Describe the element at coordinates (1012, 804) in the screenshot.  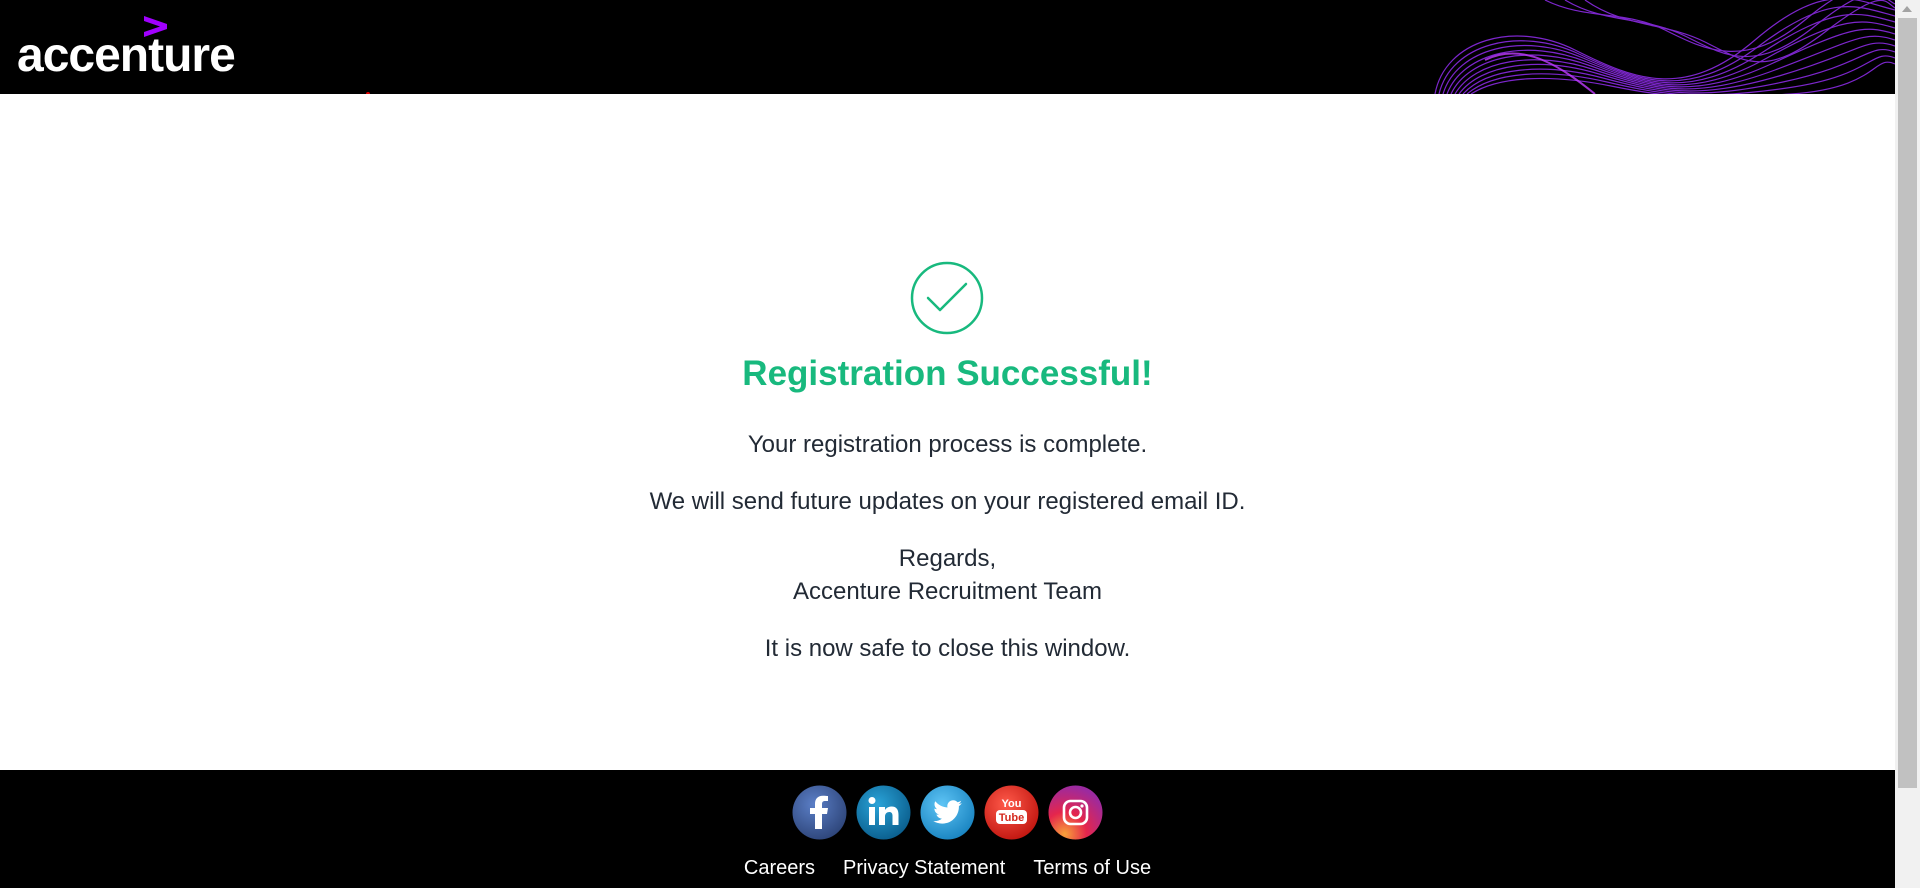
I see `svg-text: You` at that location.